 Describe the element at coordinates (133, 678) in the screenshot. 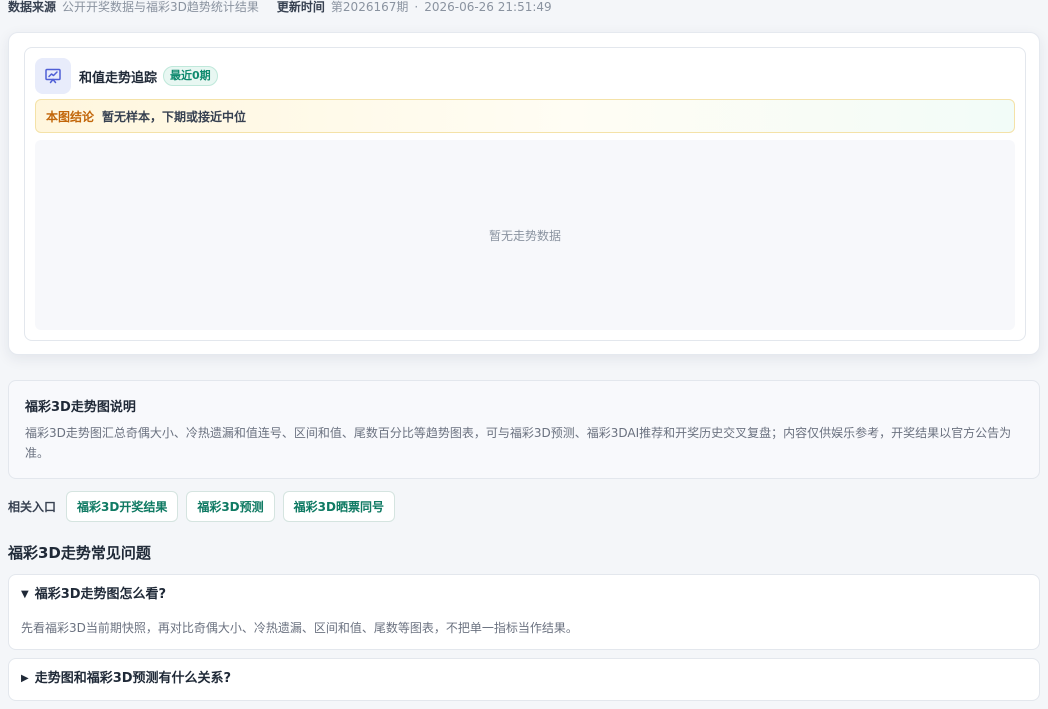

I see `faq-question-text: 走势图和福彩3D预测有什么关系?` at that location.